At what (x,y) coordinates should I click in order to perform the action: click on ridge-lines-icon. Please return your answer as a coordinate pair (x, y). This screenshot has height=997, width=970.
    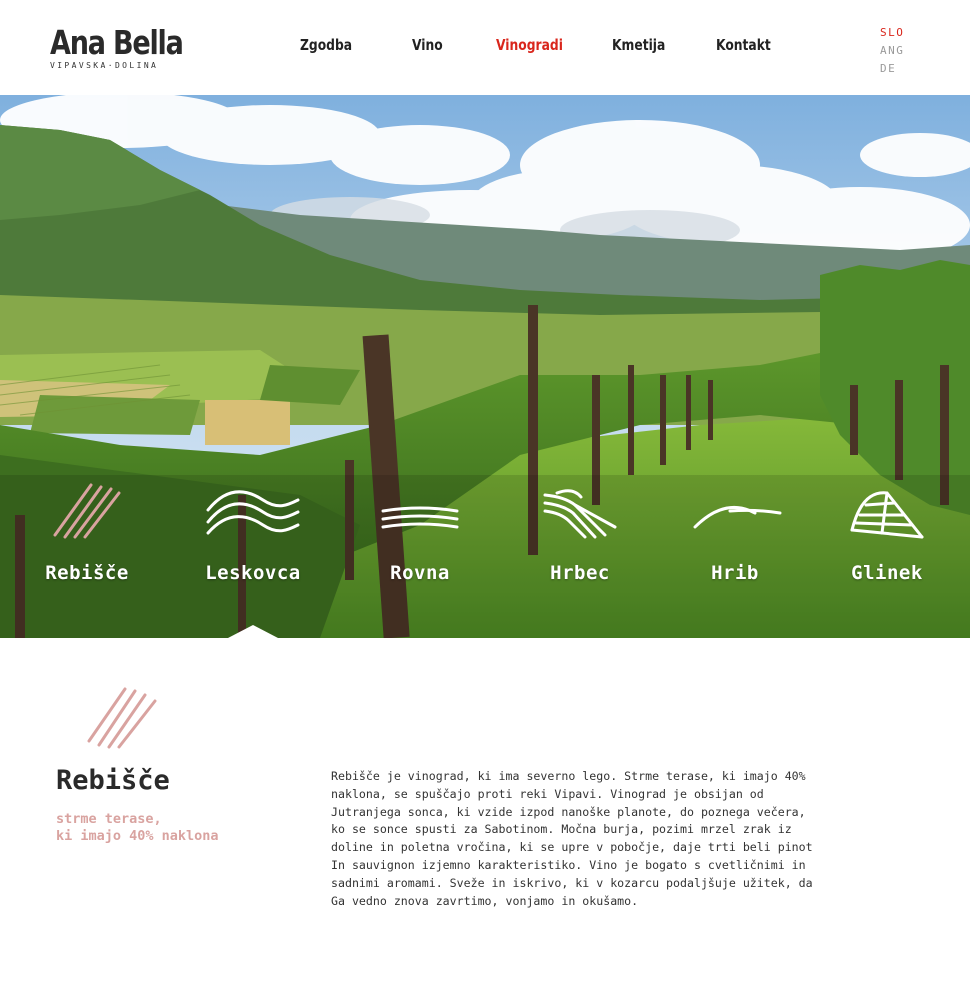
    Looking at the image, I should click on (580, 514).